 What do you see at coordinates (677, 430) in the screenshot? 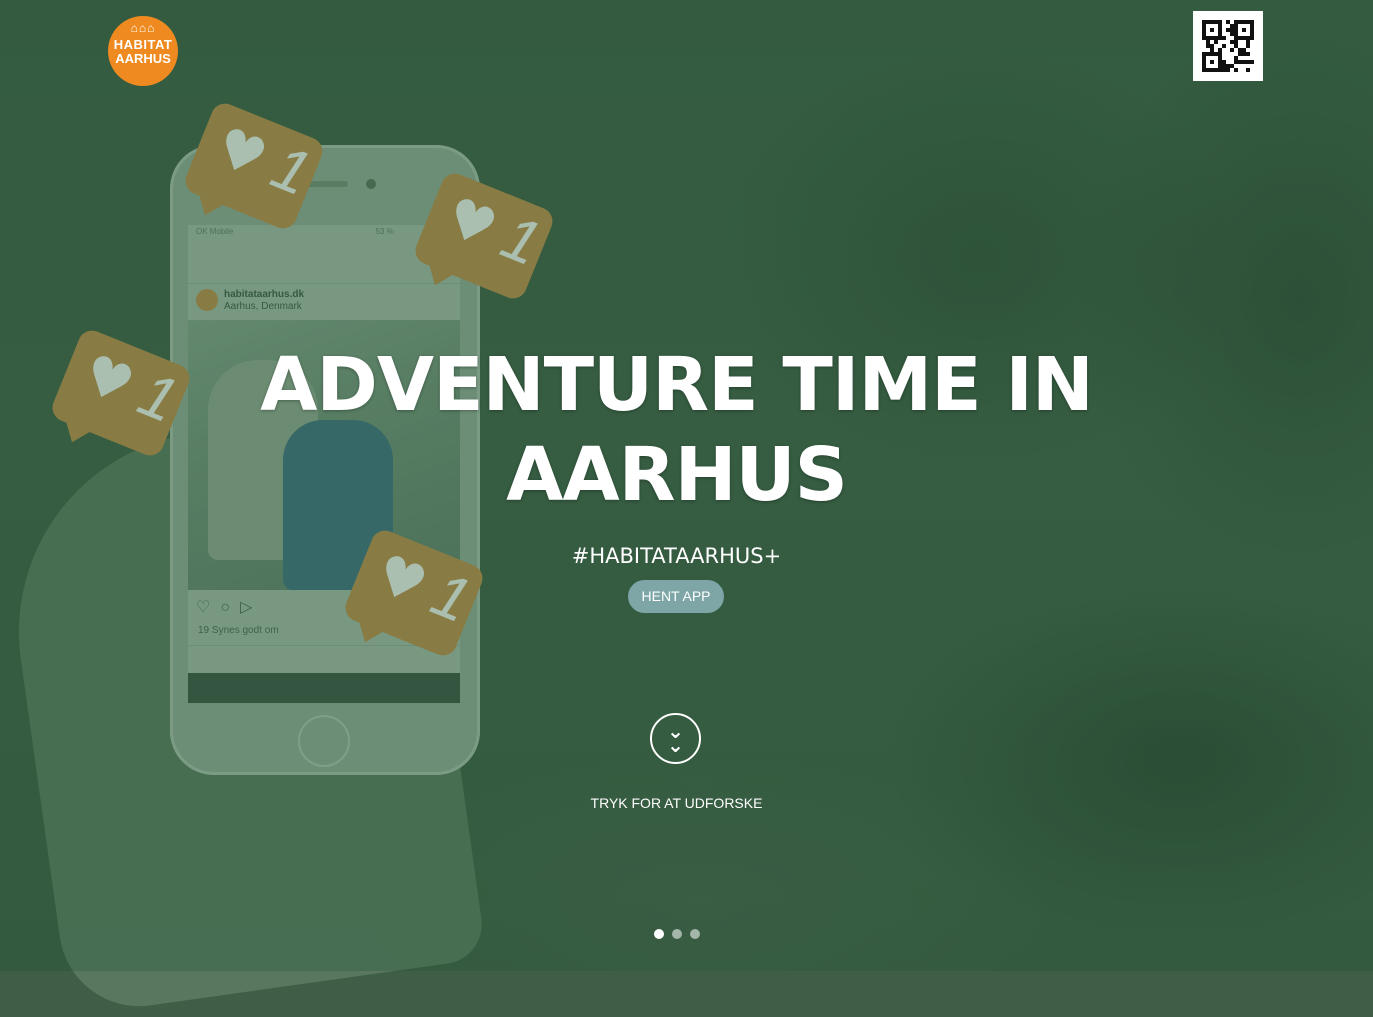
I see `hero-title: ADVENTURE TIME IN AARHUS` at bounding box center [677, 430].